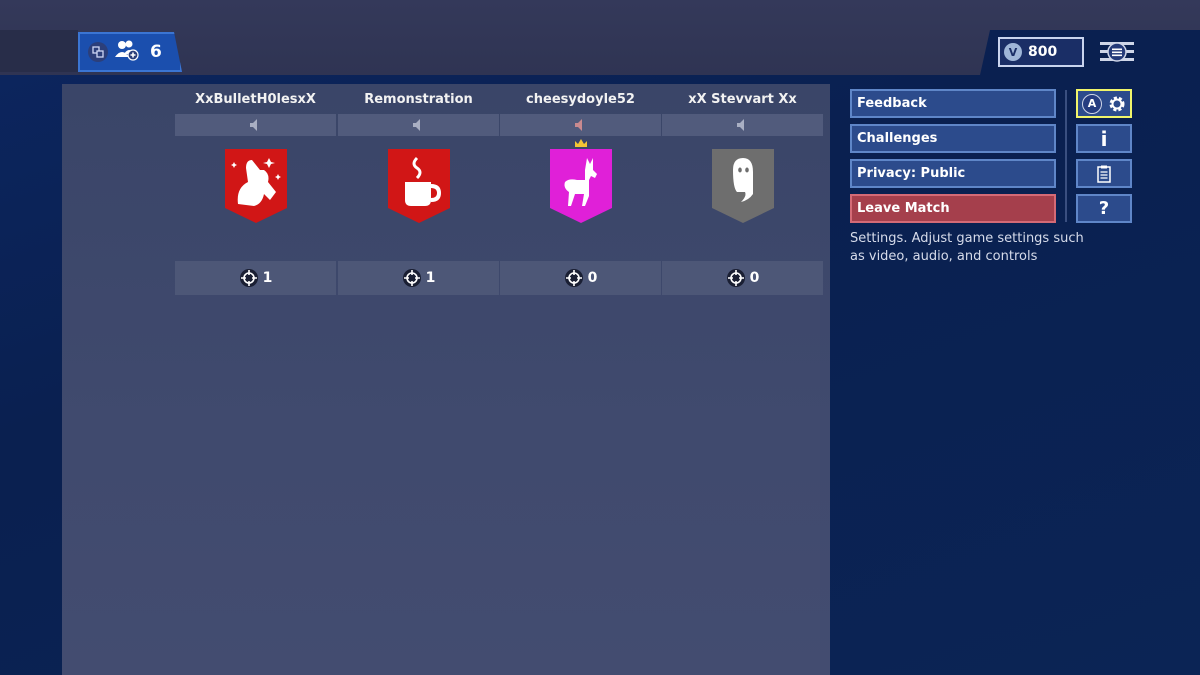  I want to click on party-button: 6, so click(130, 52).